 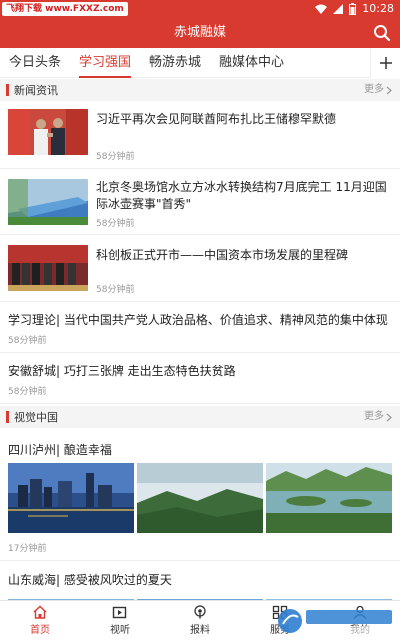 What do you see at coordinates (251, 63) in the screenshot?
I see `tab-media-center: 融媒体中心` at bounding box center [251, 63].